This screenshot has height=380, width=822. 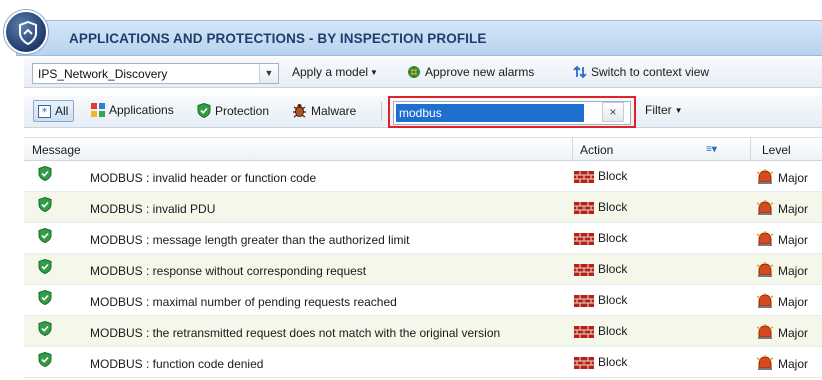 I want to click on approve-alarms-label: Approve new alarms, so click(x=480, y=72).